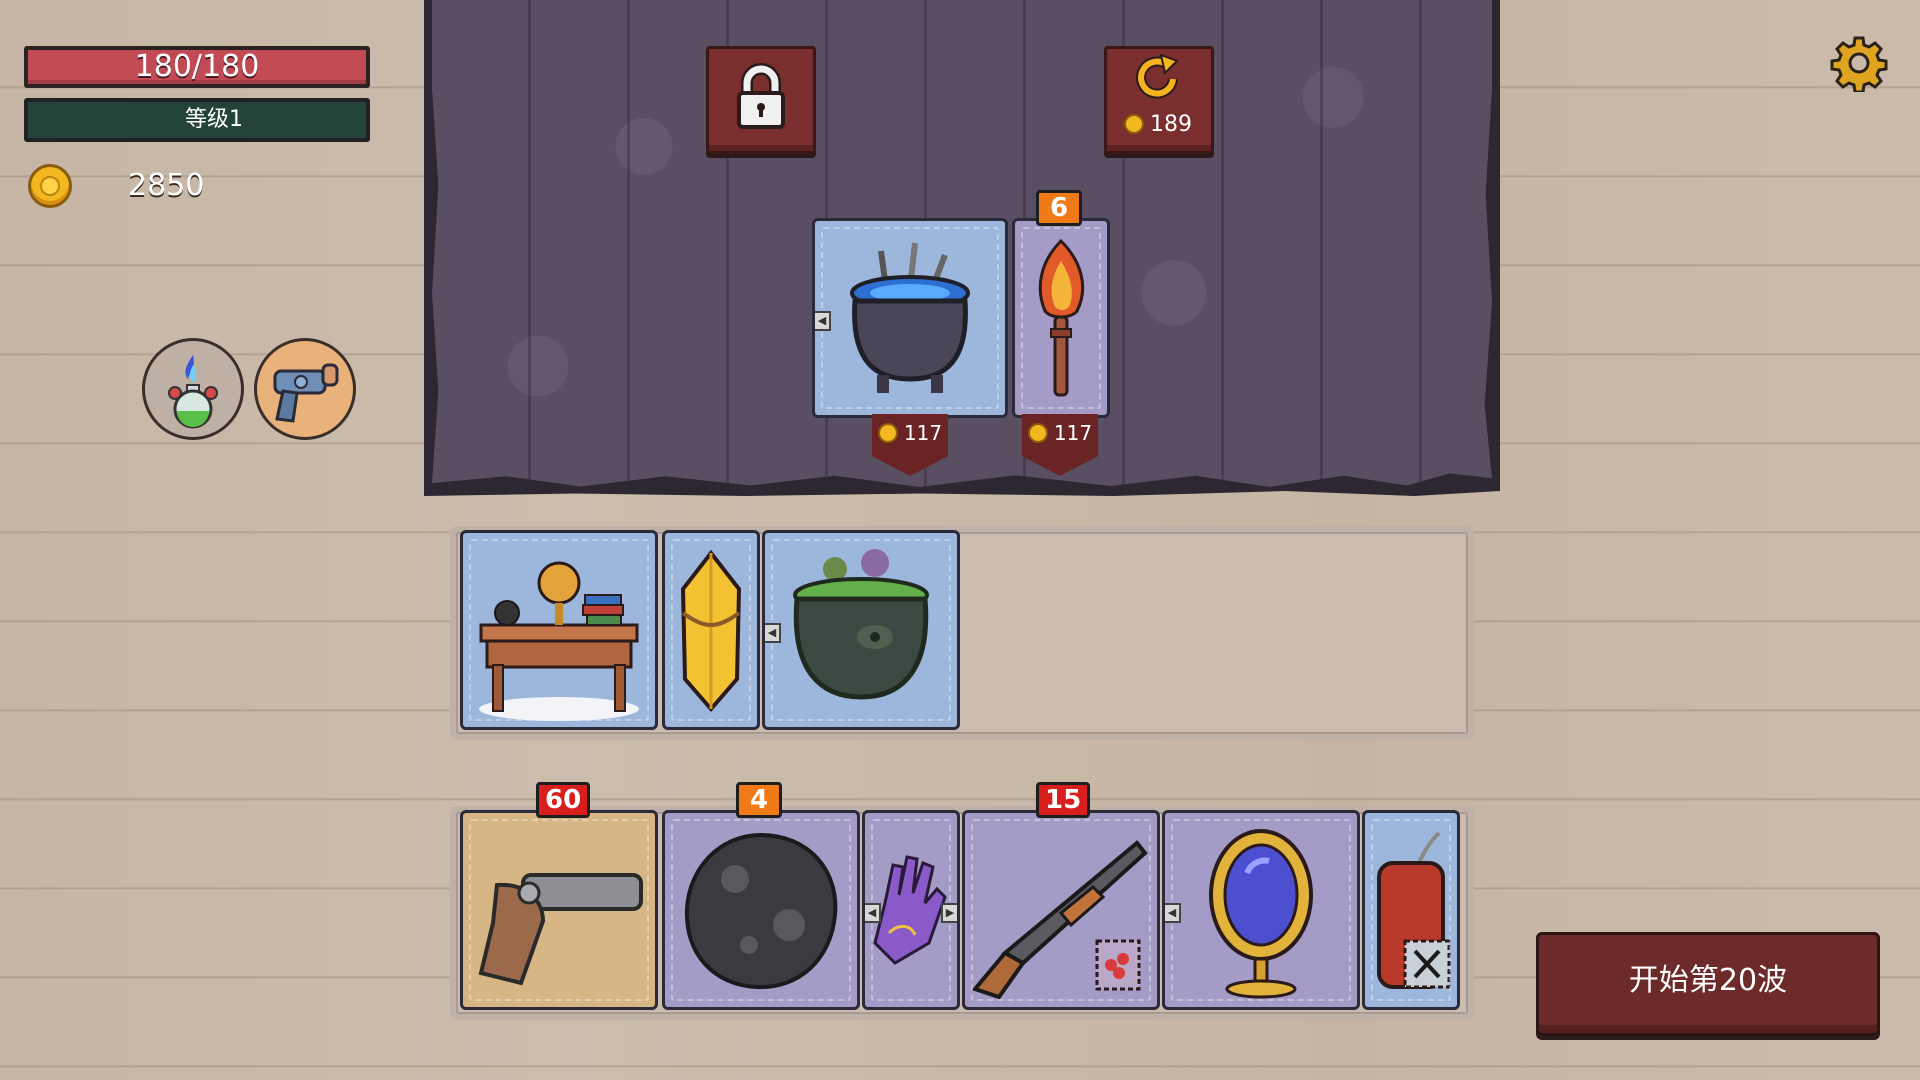 The height and width of the screenshot is (1080, 1920). What do you see at coordinates (1061, 910) in the screenshot?
I see `hand-item-shotgun` at bounding box center [1061, 910].